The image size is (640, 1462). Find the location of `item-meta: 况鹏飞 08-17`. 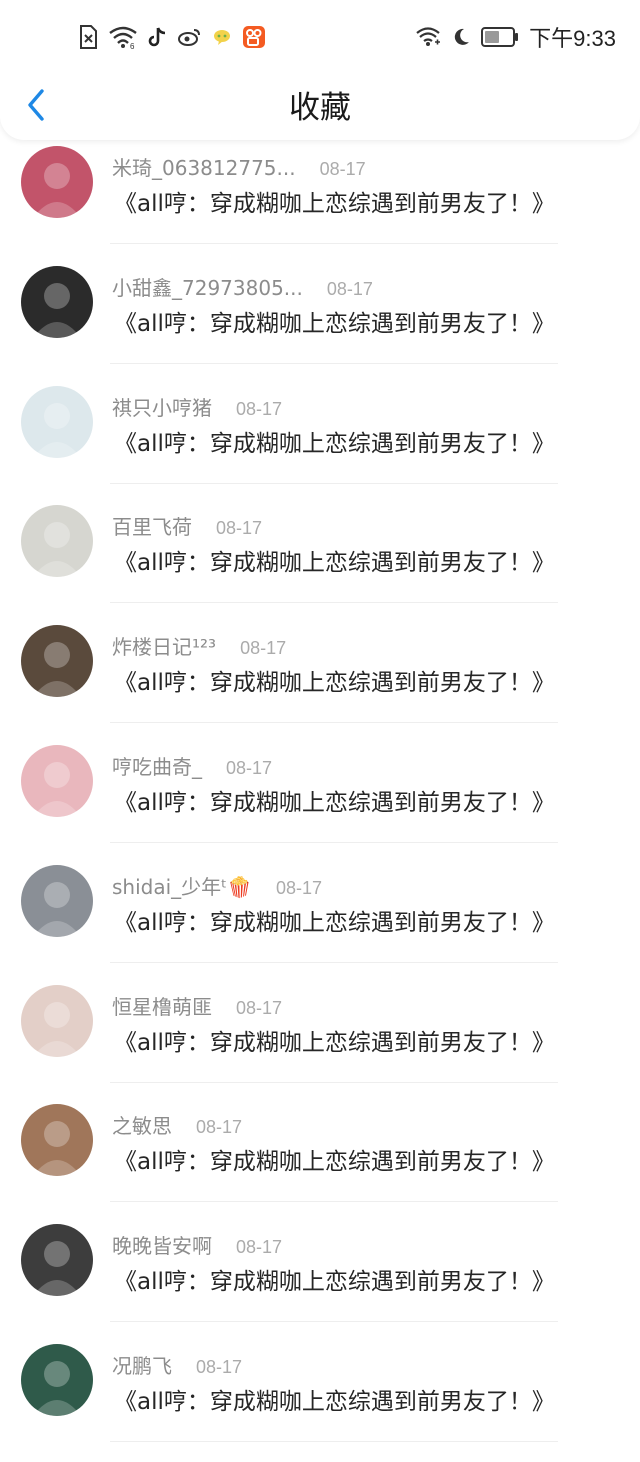

item-meta: 况鹏飞 08-17 is located at coordinates (177, 1364).